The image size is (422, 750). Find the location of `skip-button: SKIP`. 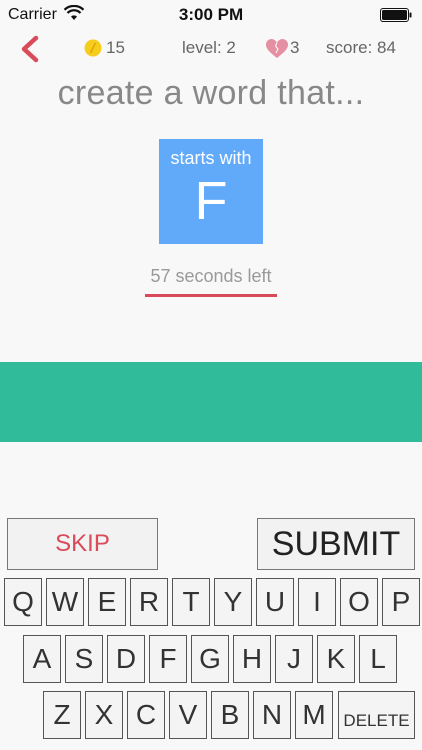

skip-button: SKIP is located at coordinates (82, 544).